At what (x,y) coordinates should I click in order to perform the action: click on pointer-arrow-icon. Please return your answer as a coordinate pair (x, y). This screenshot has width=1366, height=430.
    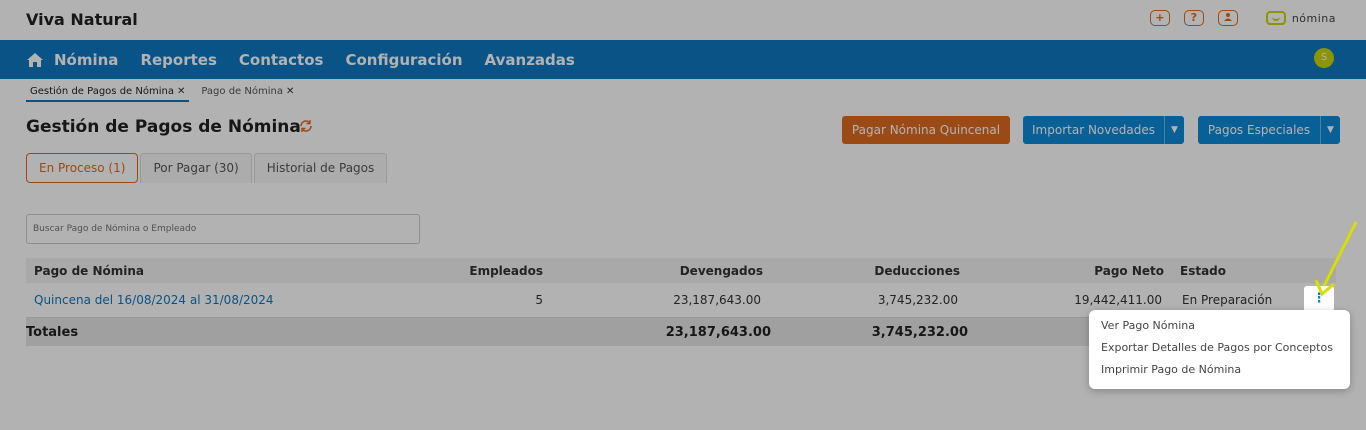
    Looking at the image, I should click on (1336, 259).